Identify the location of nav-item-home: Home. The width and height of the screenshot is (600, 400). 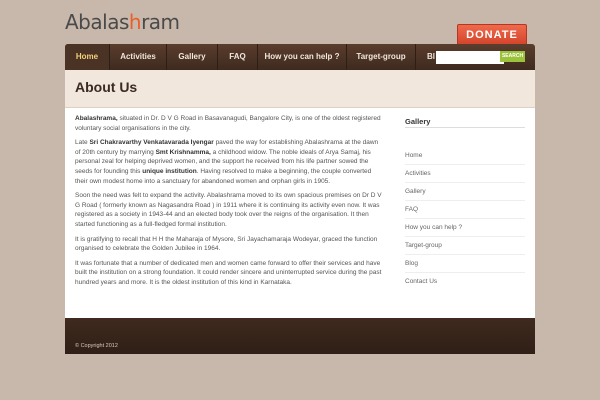
(87, 57).